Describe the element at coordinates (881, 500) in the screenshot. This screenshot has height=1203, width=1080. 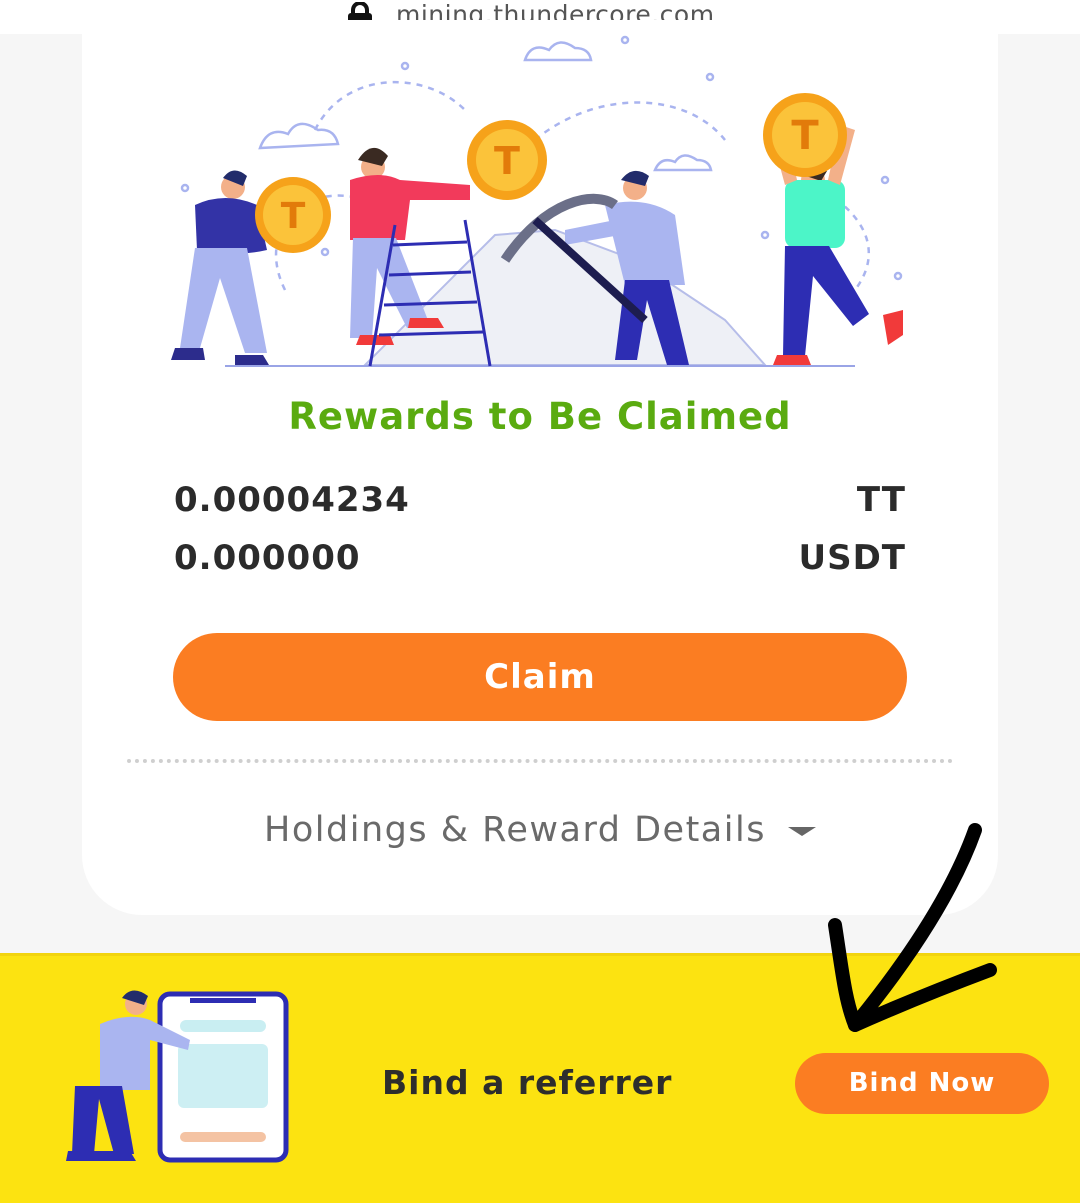
I see `reward-unit: TT` at that location.